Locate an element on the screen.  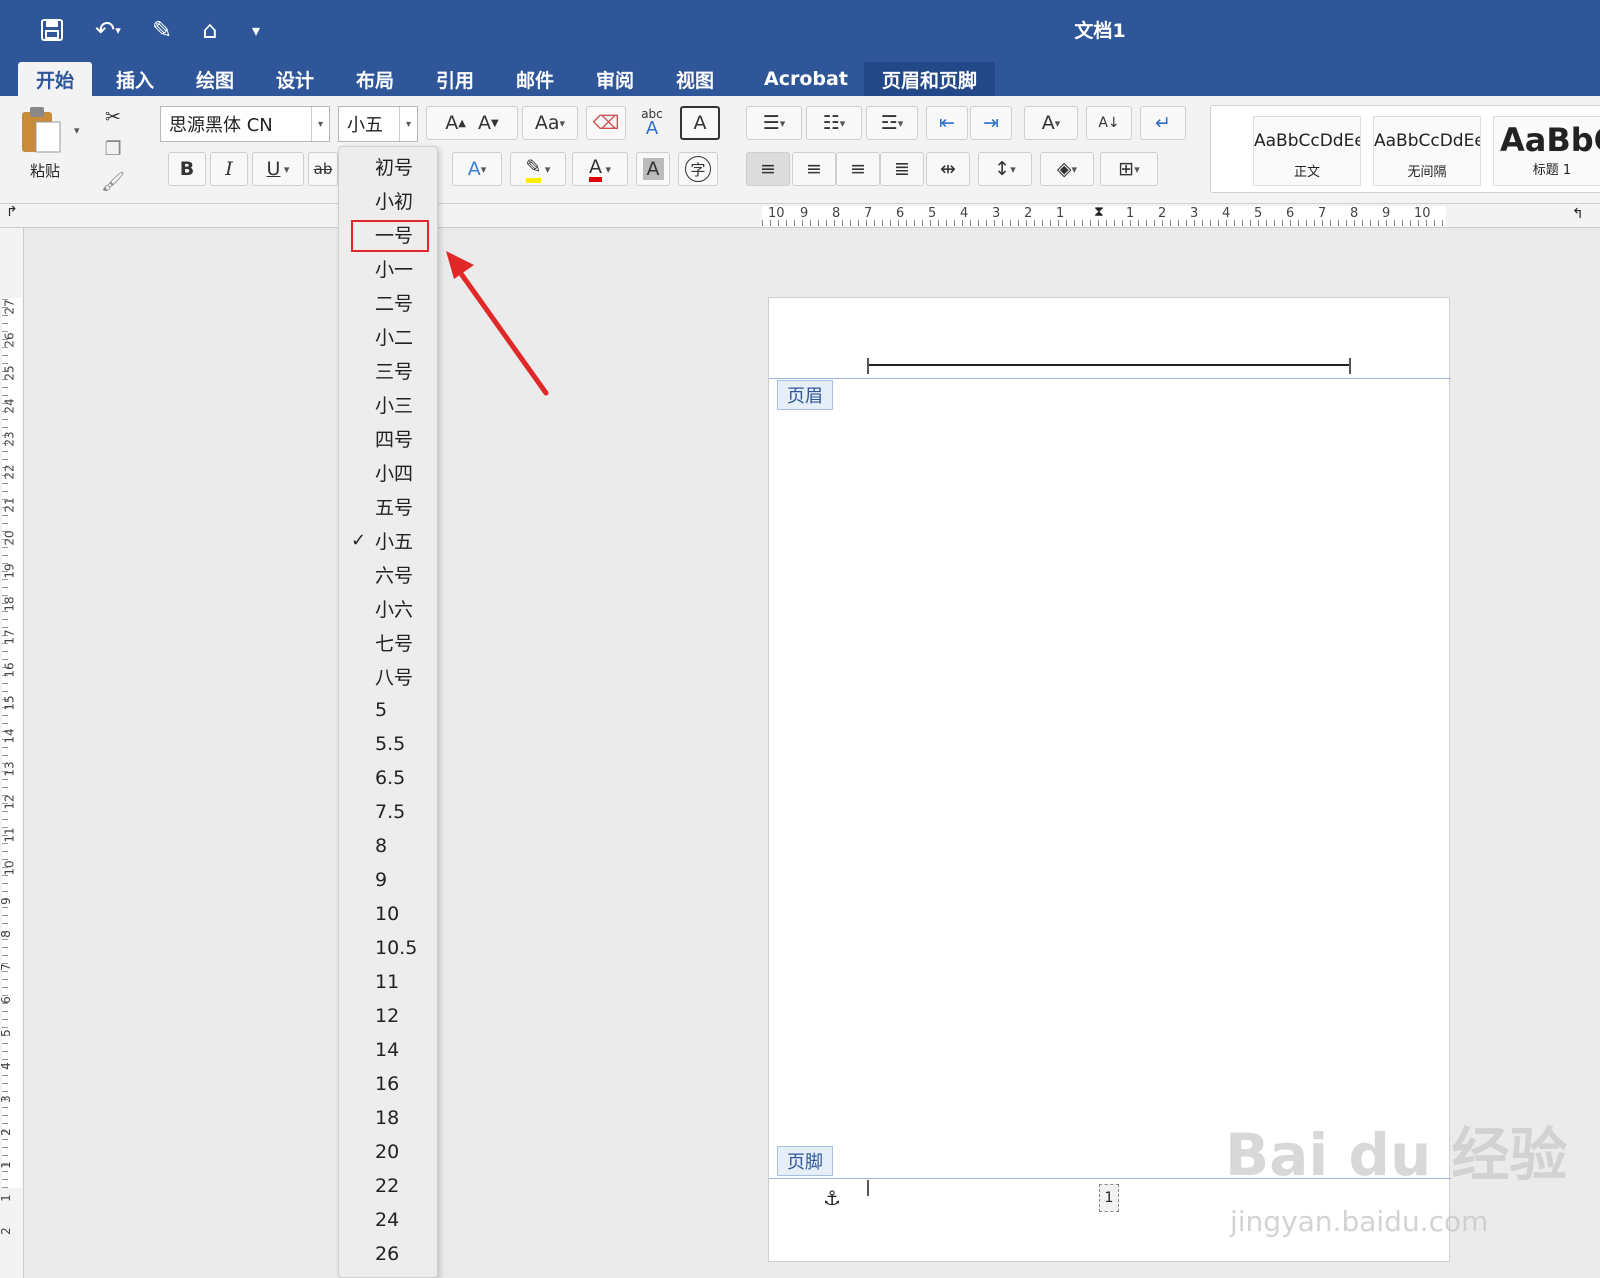
font-size-option: 24 is located at coordinates (388, 1220).